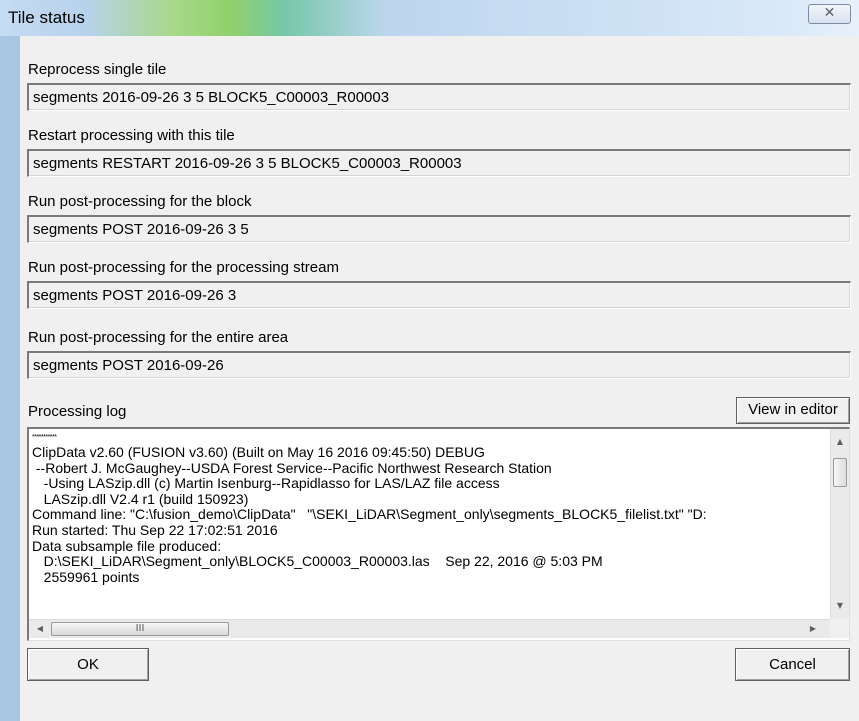  I want to click on post-block-field: segments POST 2016-09-26 3 5, so click(439, 229).